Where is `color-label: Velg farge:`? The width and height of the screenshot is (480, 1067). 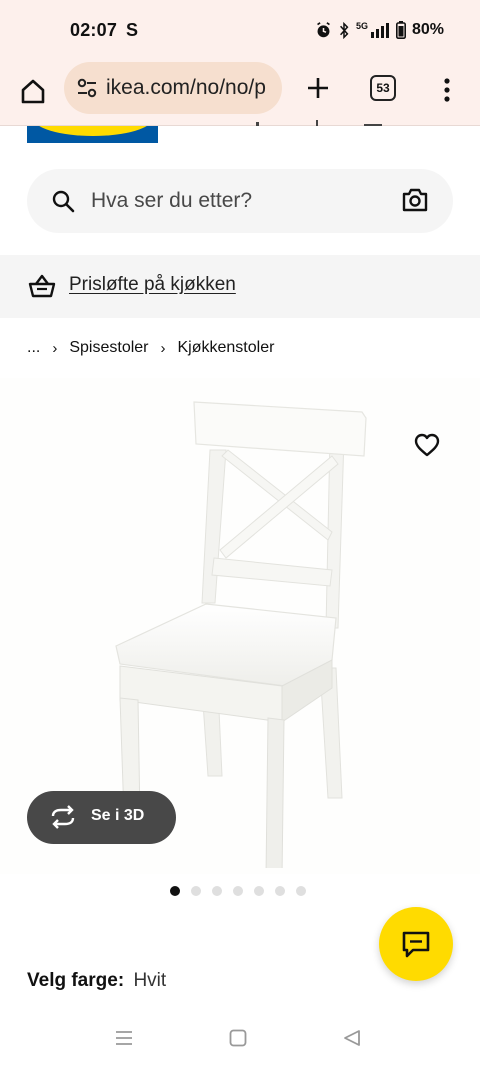 color-label: Velg farge: is located at coordinates (76, 980).